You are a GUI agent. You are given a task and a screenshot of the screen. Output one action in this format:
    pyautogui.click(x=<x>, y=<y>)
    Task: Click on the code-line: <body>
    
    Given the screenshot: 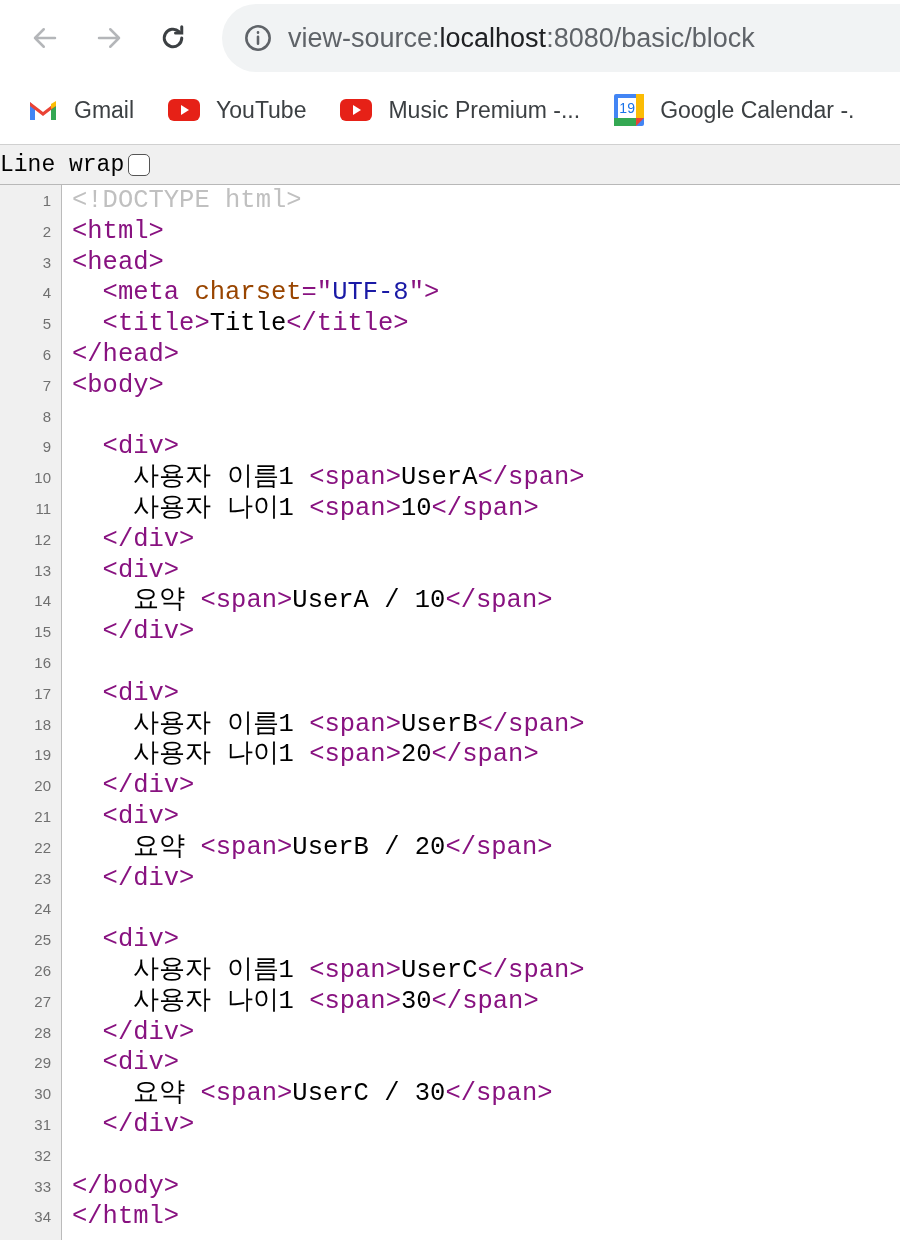 What is the action you would take?
    pyautogui.click(x=118, y=386)
    